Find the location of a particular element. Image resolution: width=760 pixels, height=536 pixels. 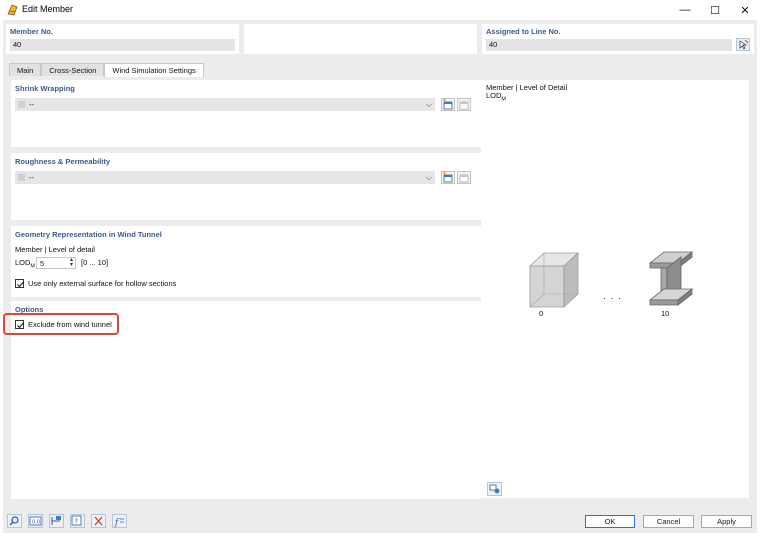

member-no-box: Member No. 40 is located at coordinates (122, 39).